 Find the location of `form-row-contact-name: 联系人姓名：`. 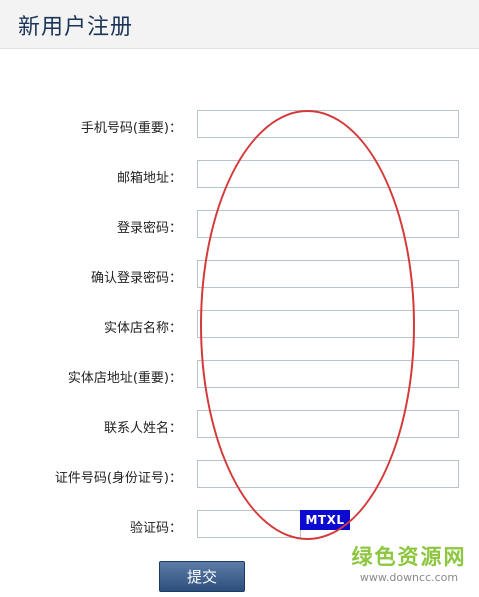

form-row-contact-name: 联系人姓名： is located at coordinates (239, 425).